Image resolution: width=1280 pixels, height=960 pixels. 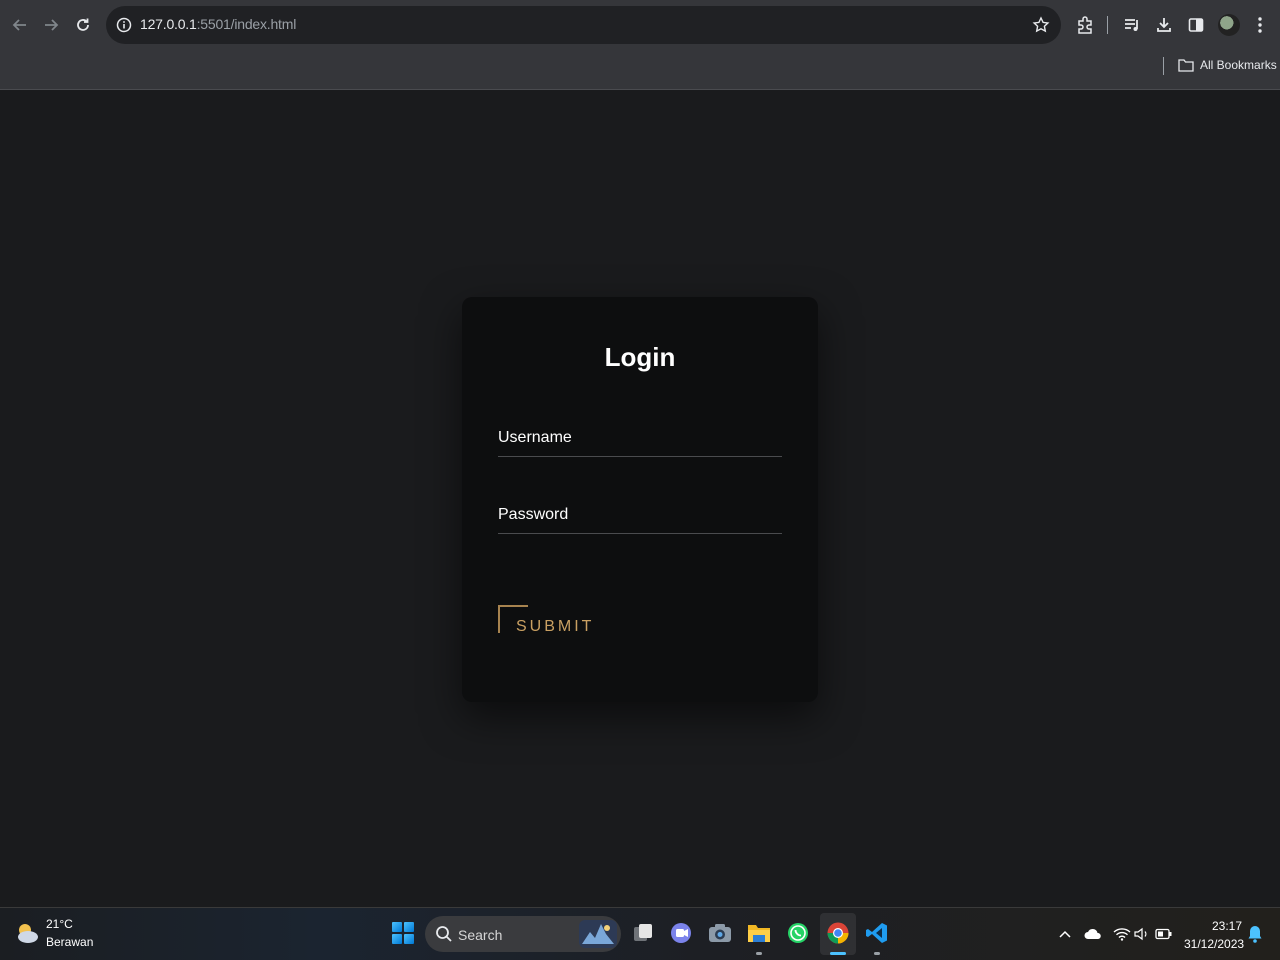 I want to click on profile-avatar, so click(x=1229, y=25).